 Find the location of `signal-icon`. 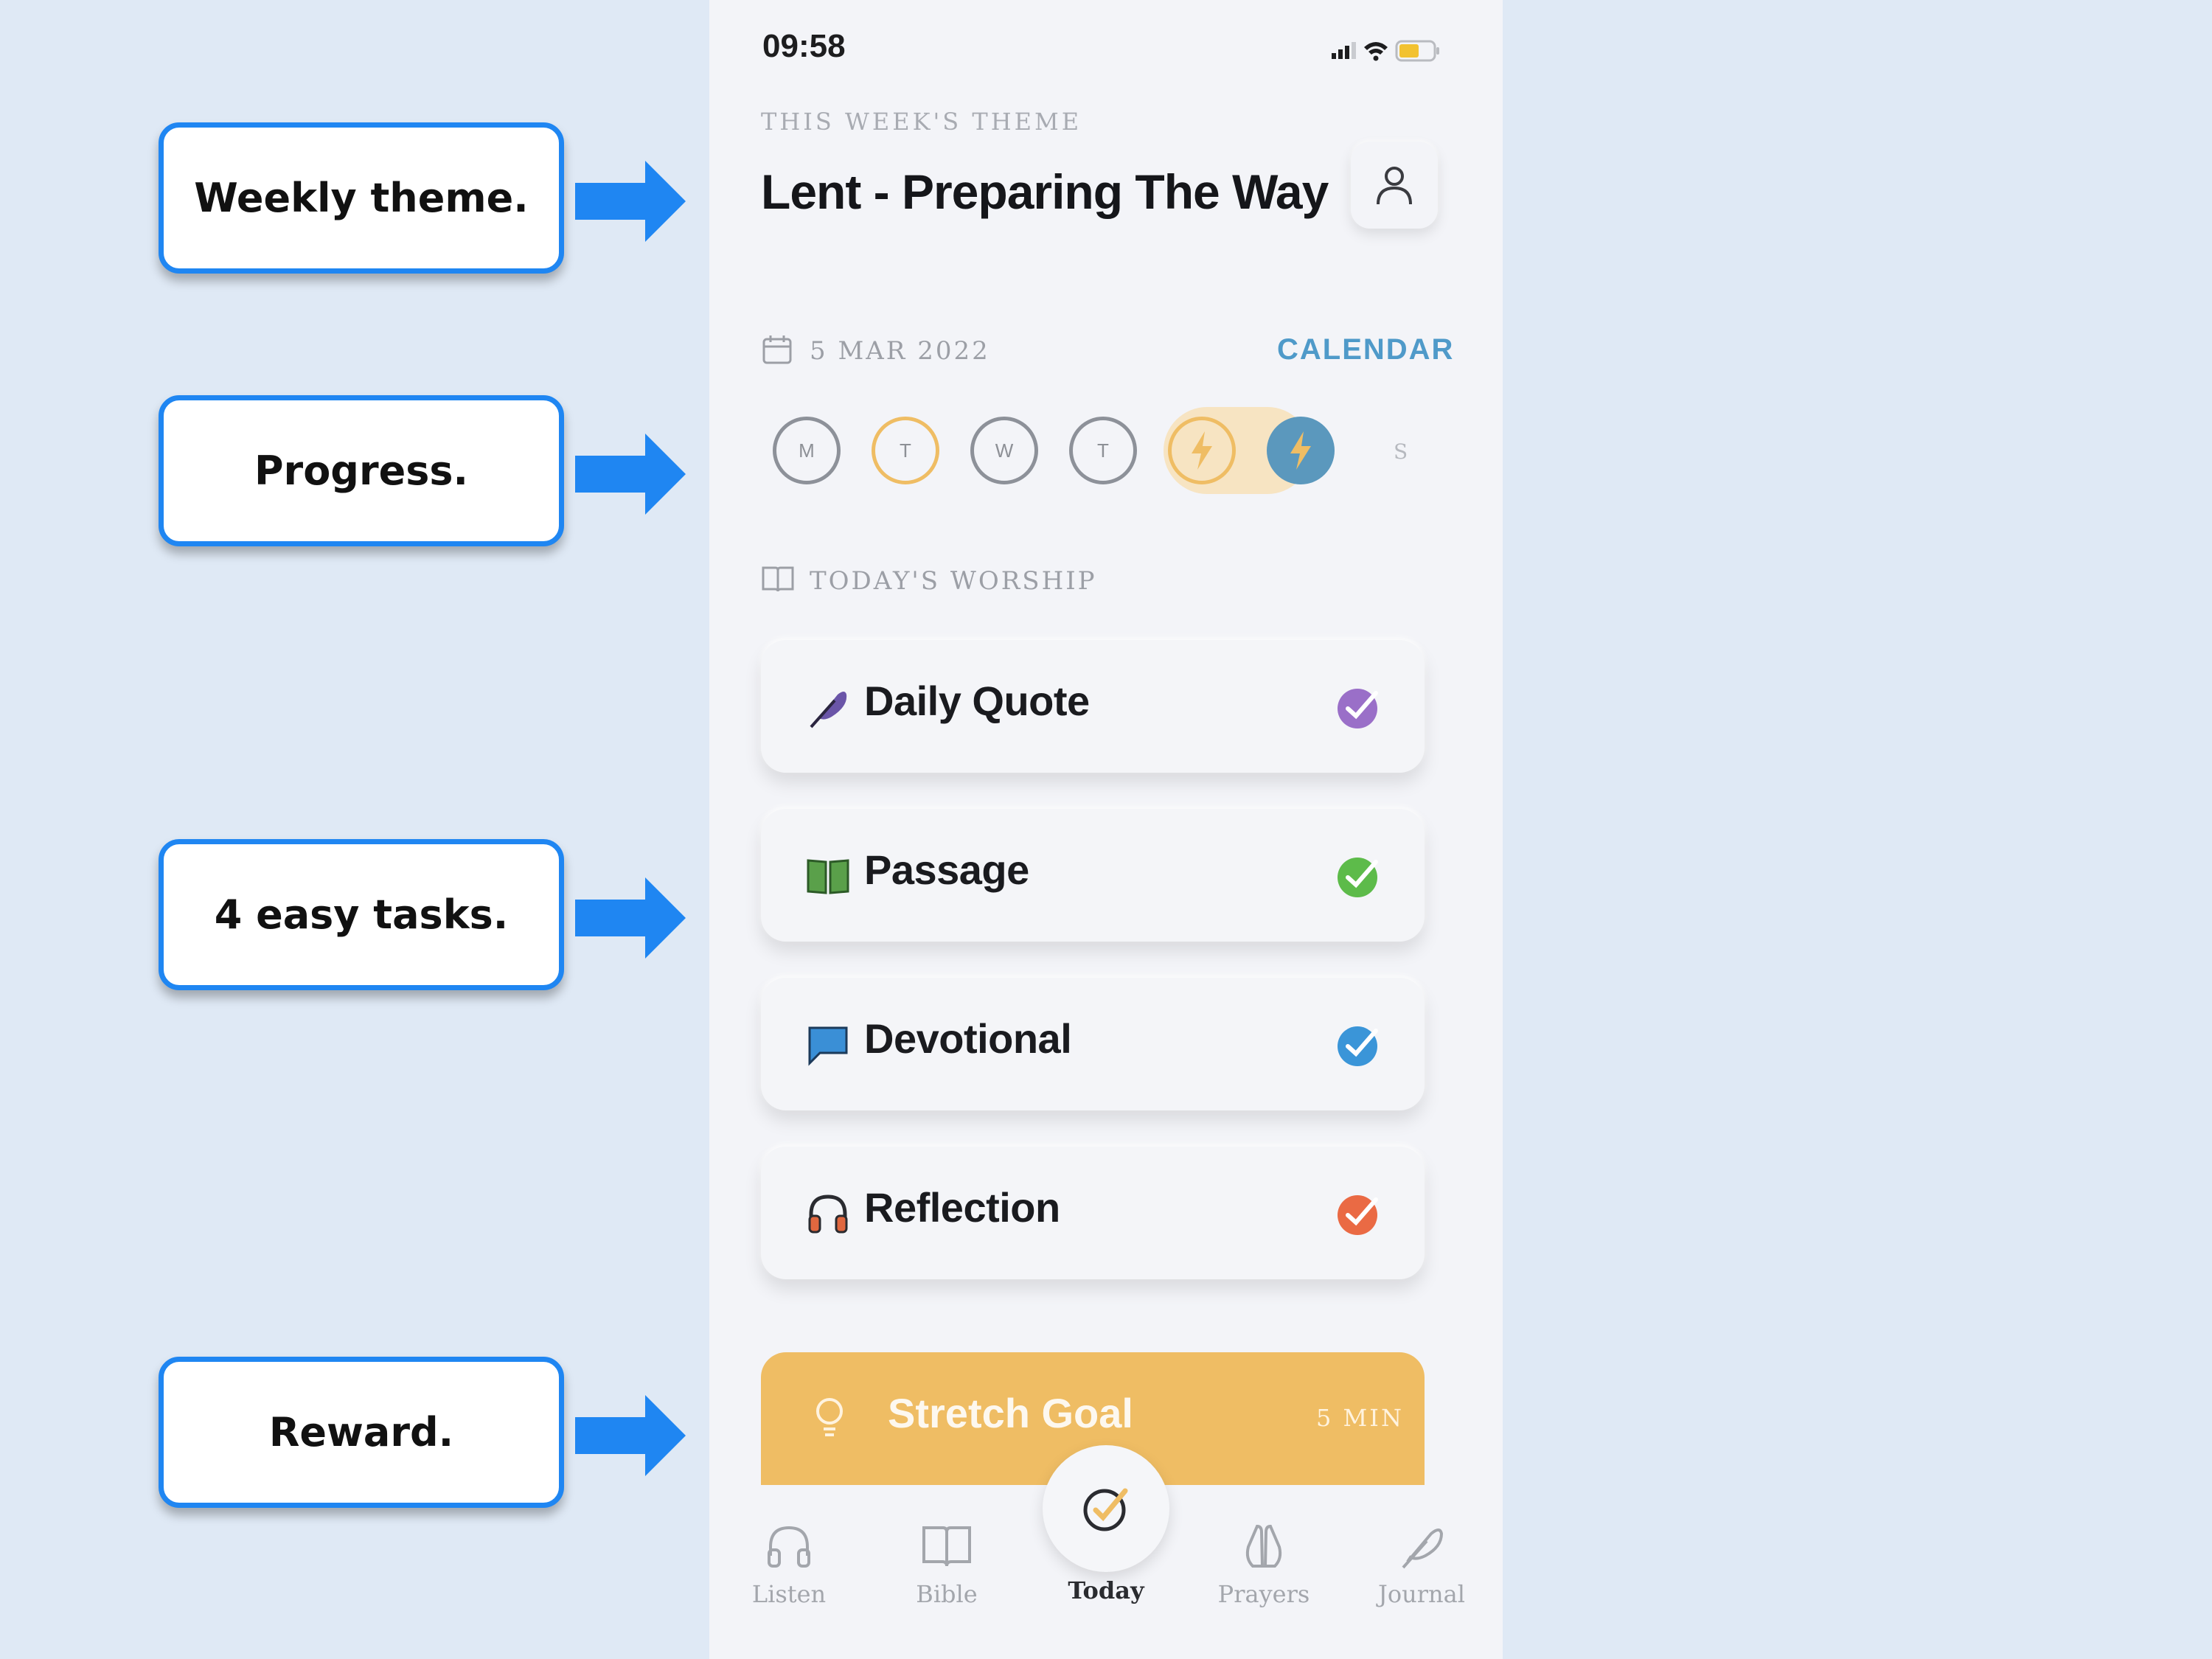

signal-icon is located at coordinates (1334, 56).